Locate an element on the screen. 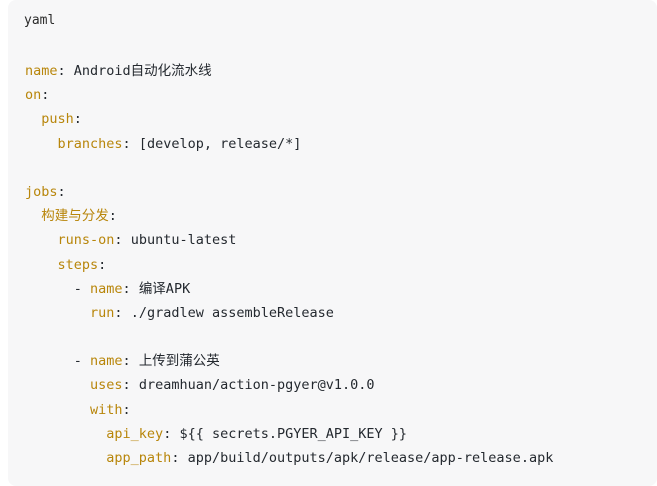  yaml-key: 构建与分发 is located at coordinates (75, 216).